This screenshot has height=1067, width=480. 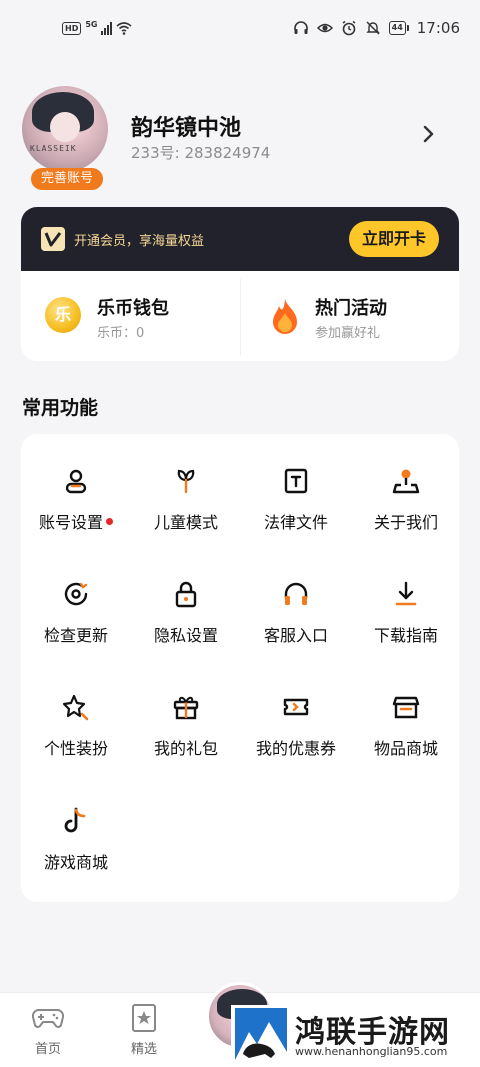 I want to click on user-icon, so click(x=76, y=481).